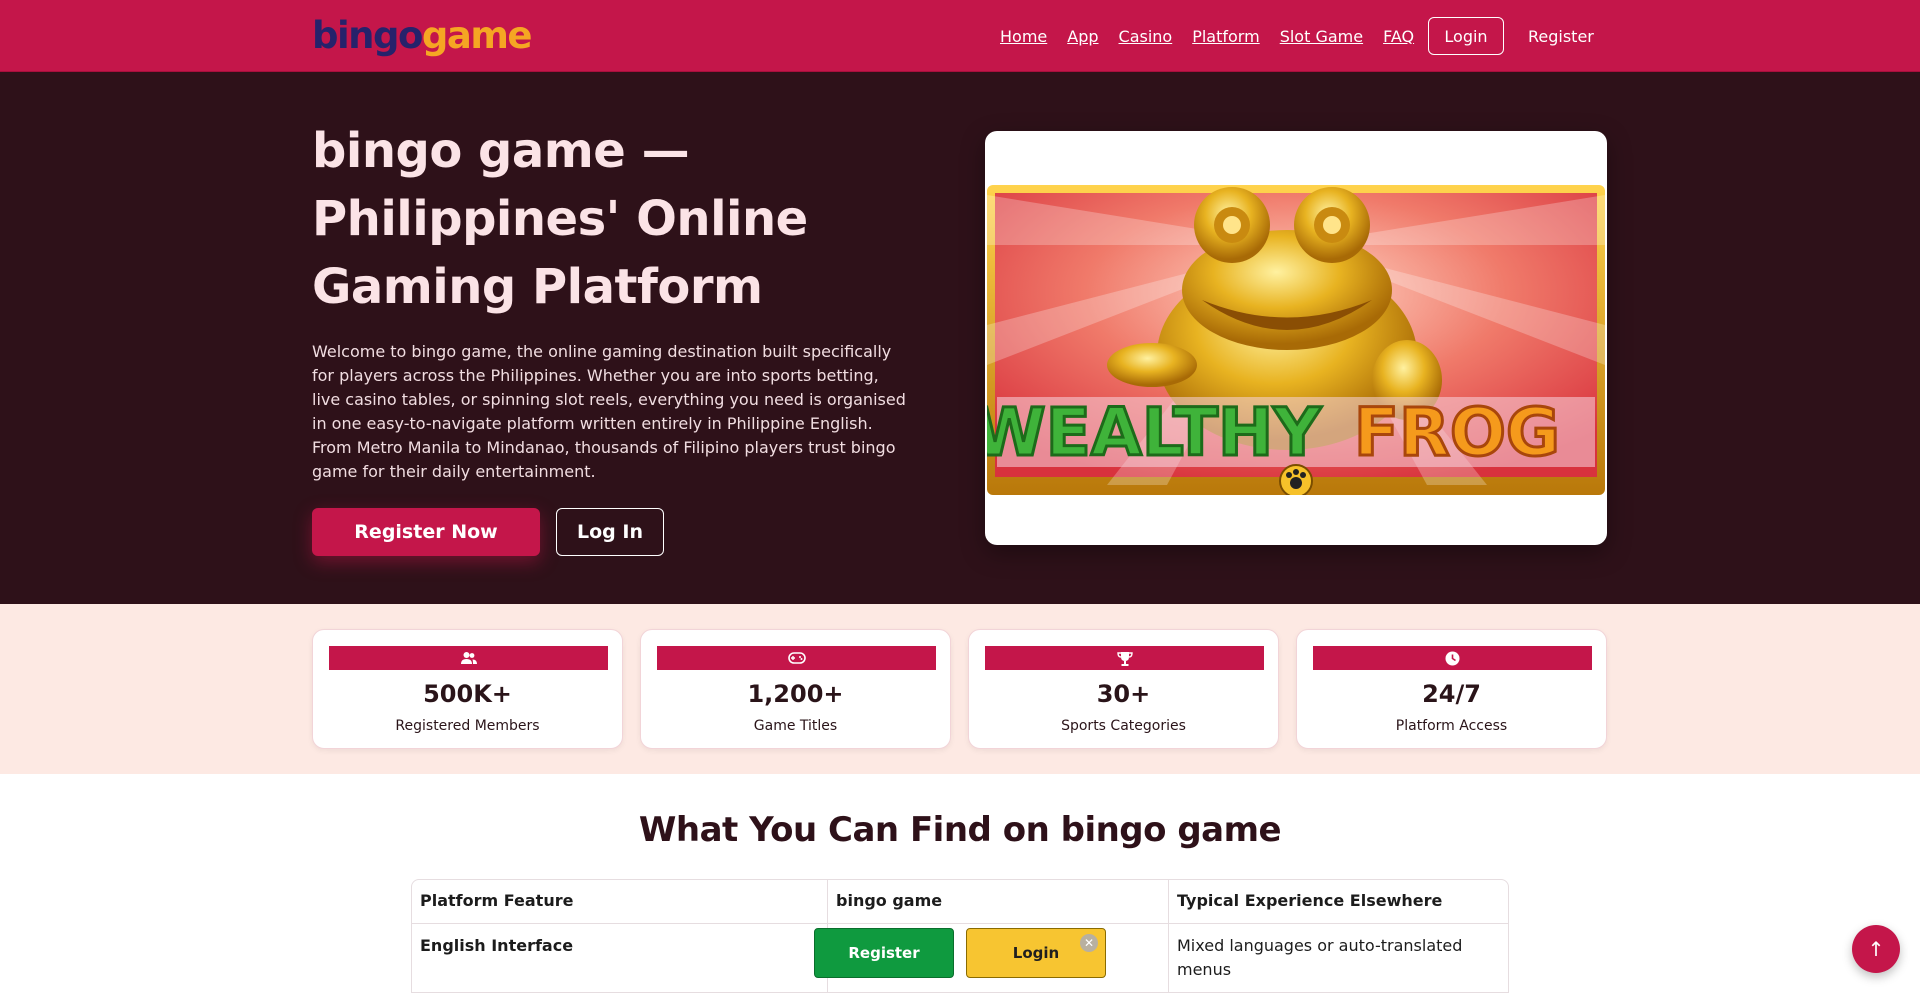 The width and height of the screenshot is (1920, 993). Describe the element at coordinates (422, 36) in the screenshot. I see `site-logo: bingogame` at that location.